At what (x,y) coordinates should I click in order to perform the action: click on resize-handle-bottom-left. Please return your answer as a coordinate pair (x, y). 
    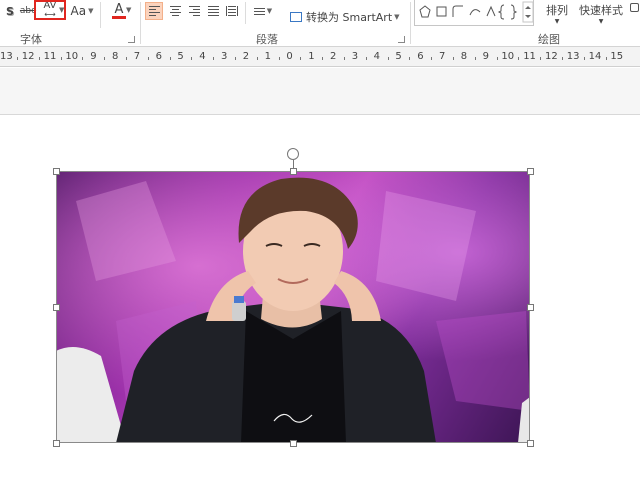
    Looking at the image, I should click on (56, 443).